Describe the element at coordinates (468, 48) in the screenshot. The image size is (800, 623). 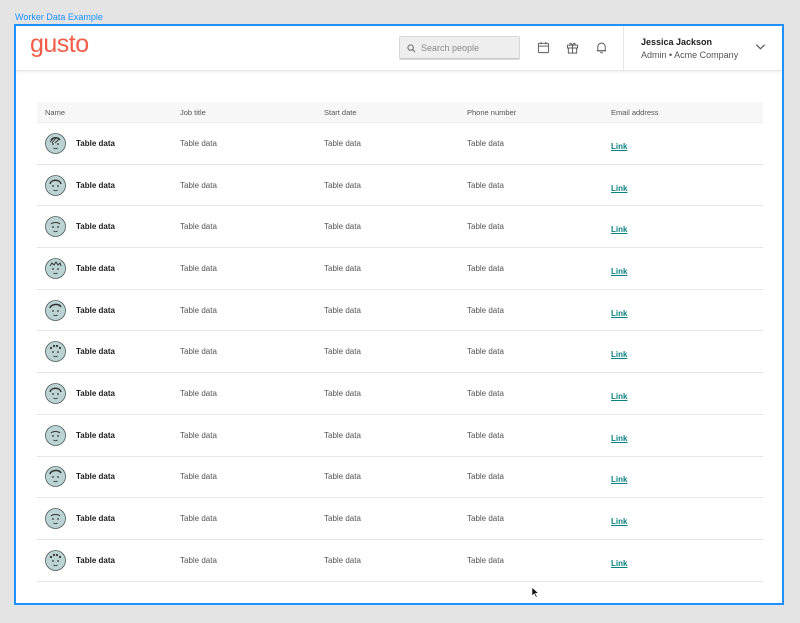
I see `search-input` at that location.